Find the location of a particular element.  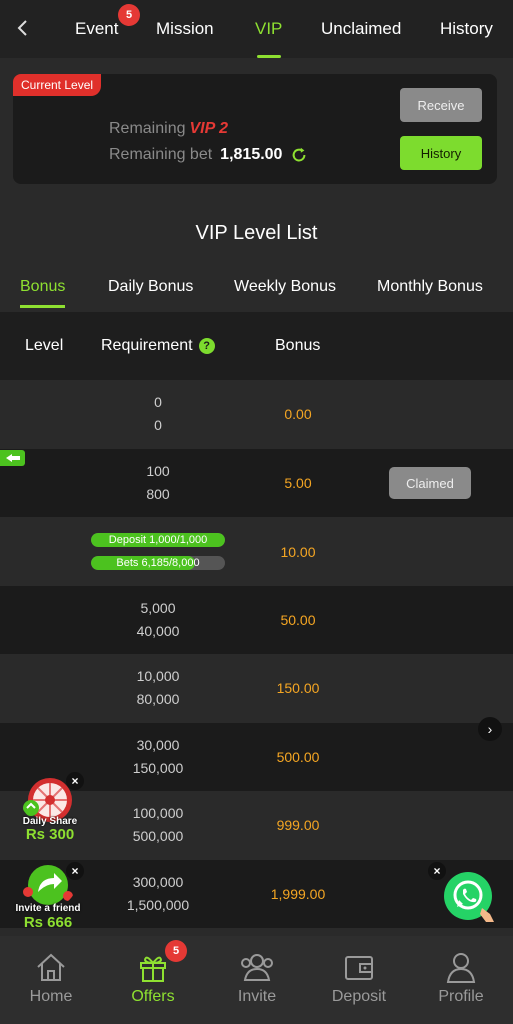

tab-weekly-bonus: Weekly Bonus is located at coordinates (285, 287).